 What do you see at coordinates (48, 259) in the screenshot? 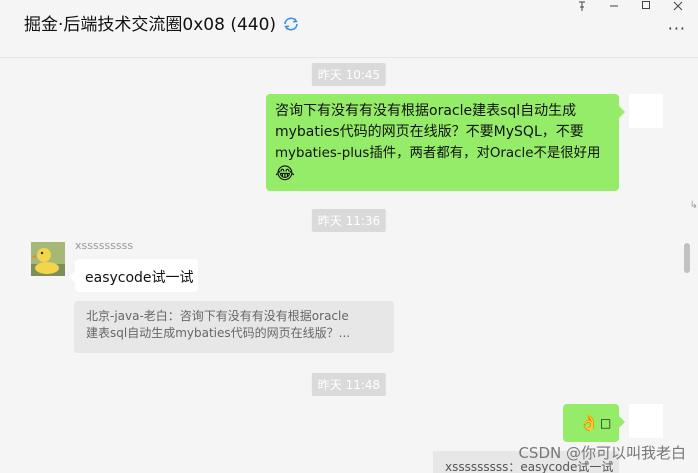
I see `avatar-duck-icon` at bounding box center [48, 259].